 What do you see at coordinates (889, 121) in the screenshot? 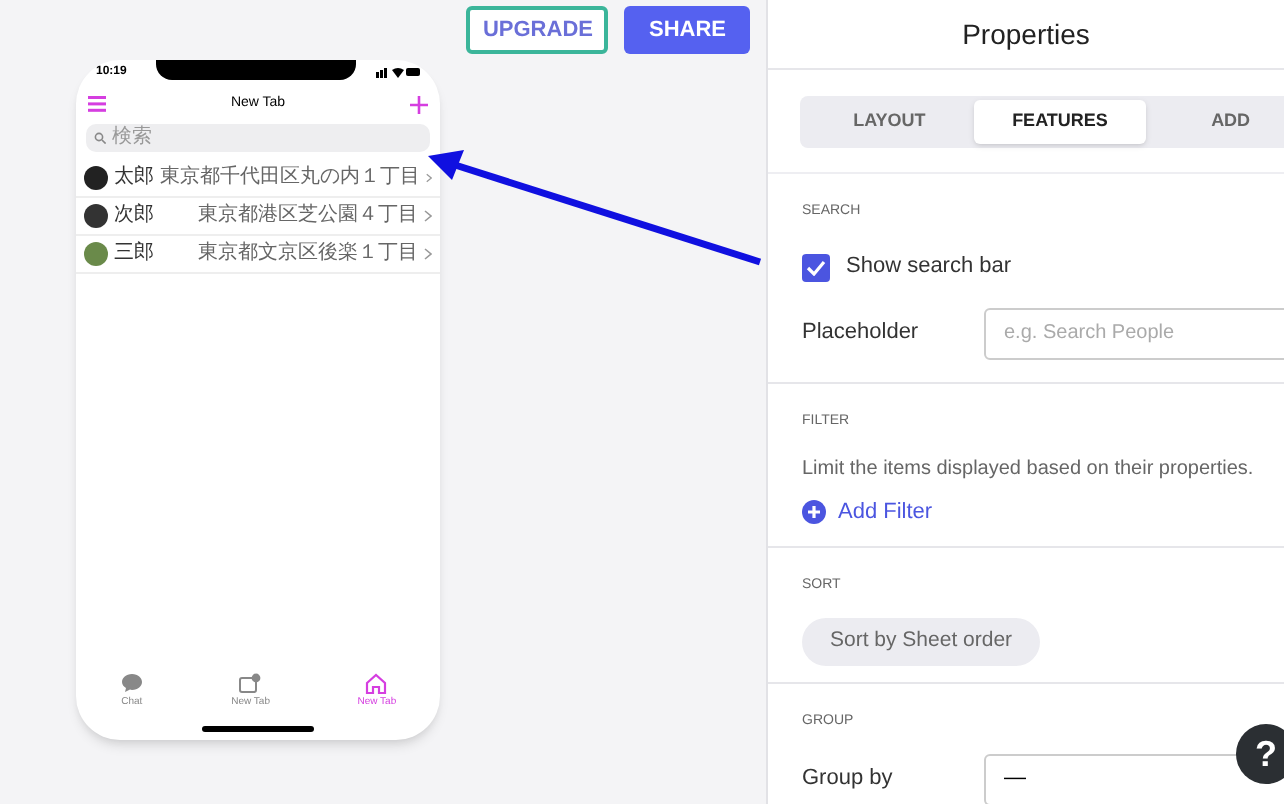
I see `tab: LAYOUT` at bounding box center [889, 121].